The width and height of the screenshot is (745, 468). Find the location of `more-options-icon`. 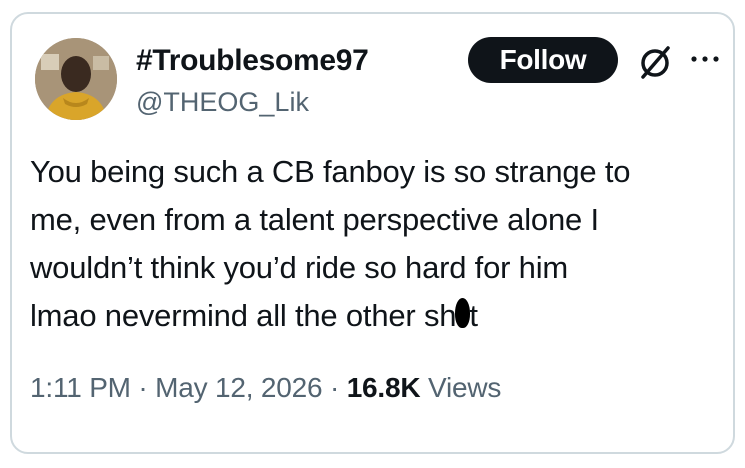

more-options-icon is located at coordinates (705, 59).